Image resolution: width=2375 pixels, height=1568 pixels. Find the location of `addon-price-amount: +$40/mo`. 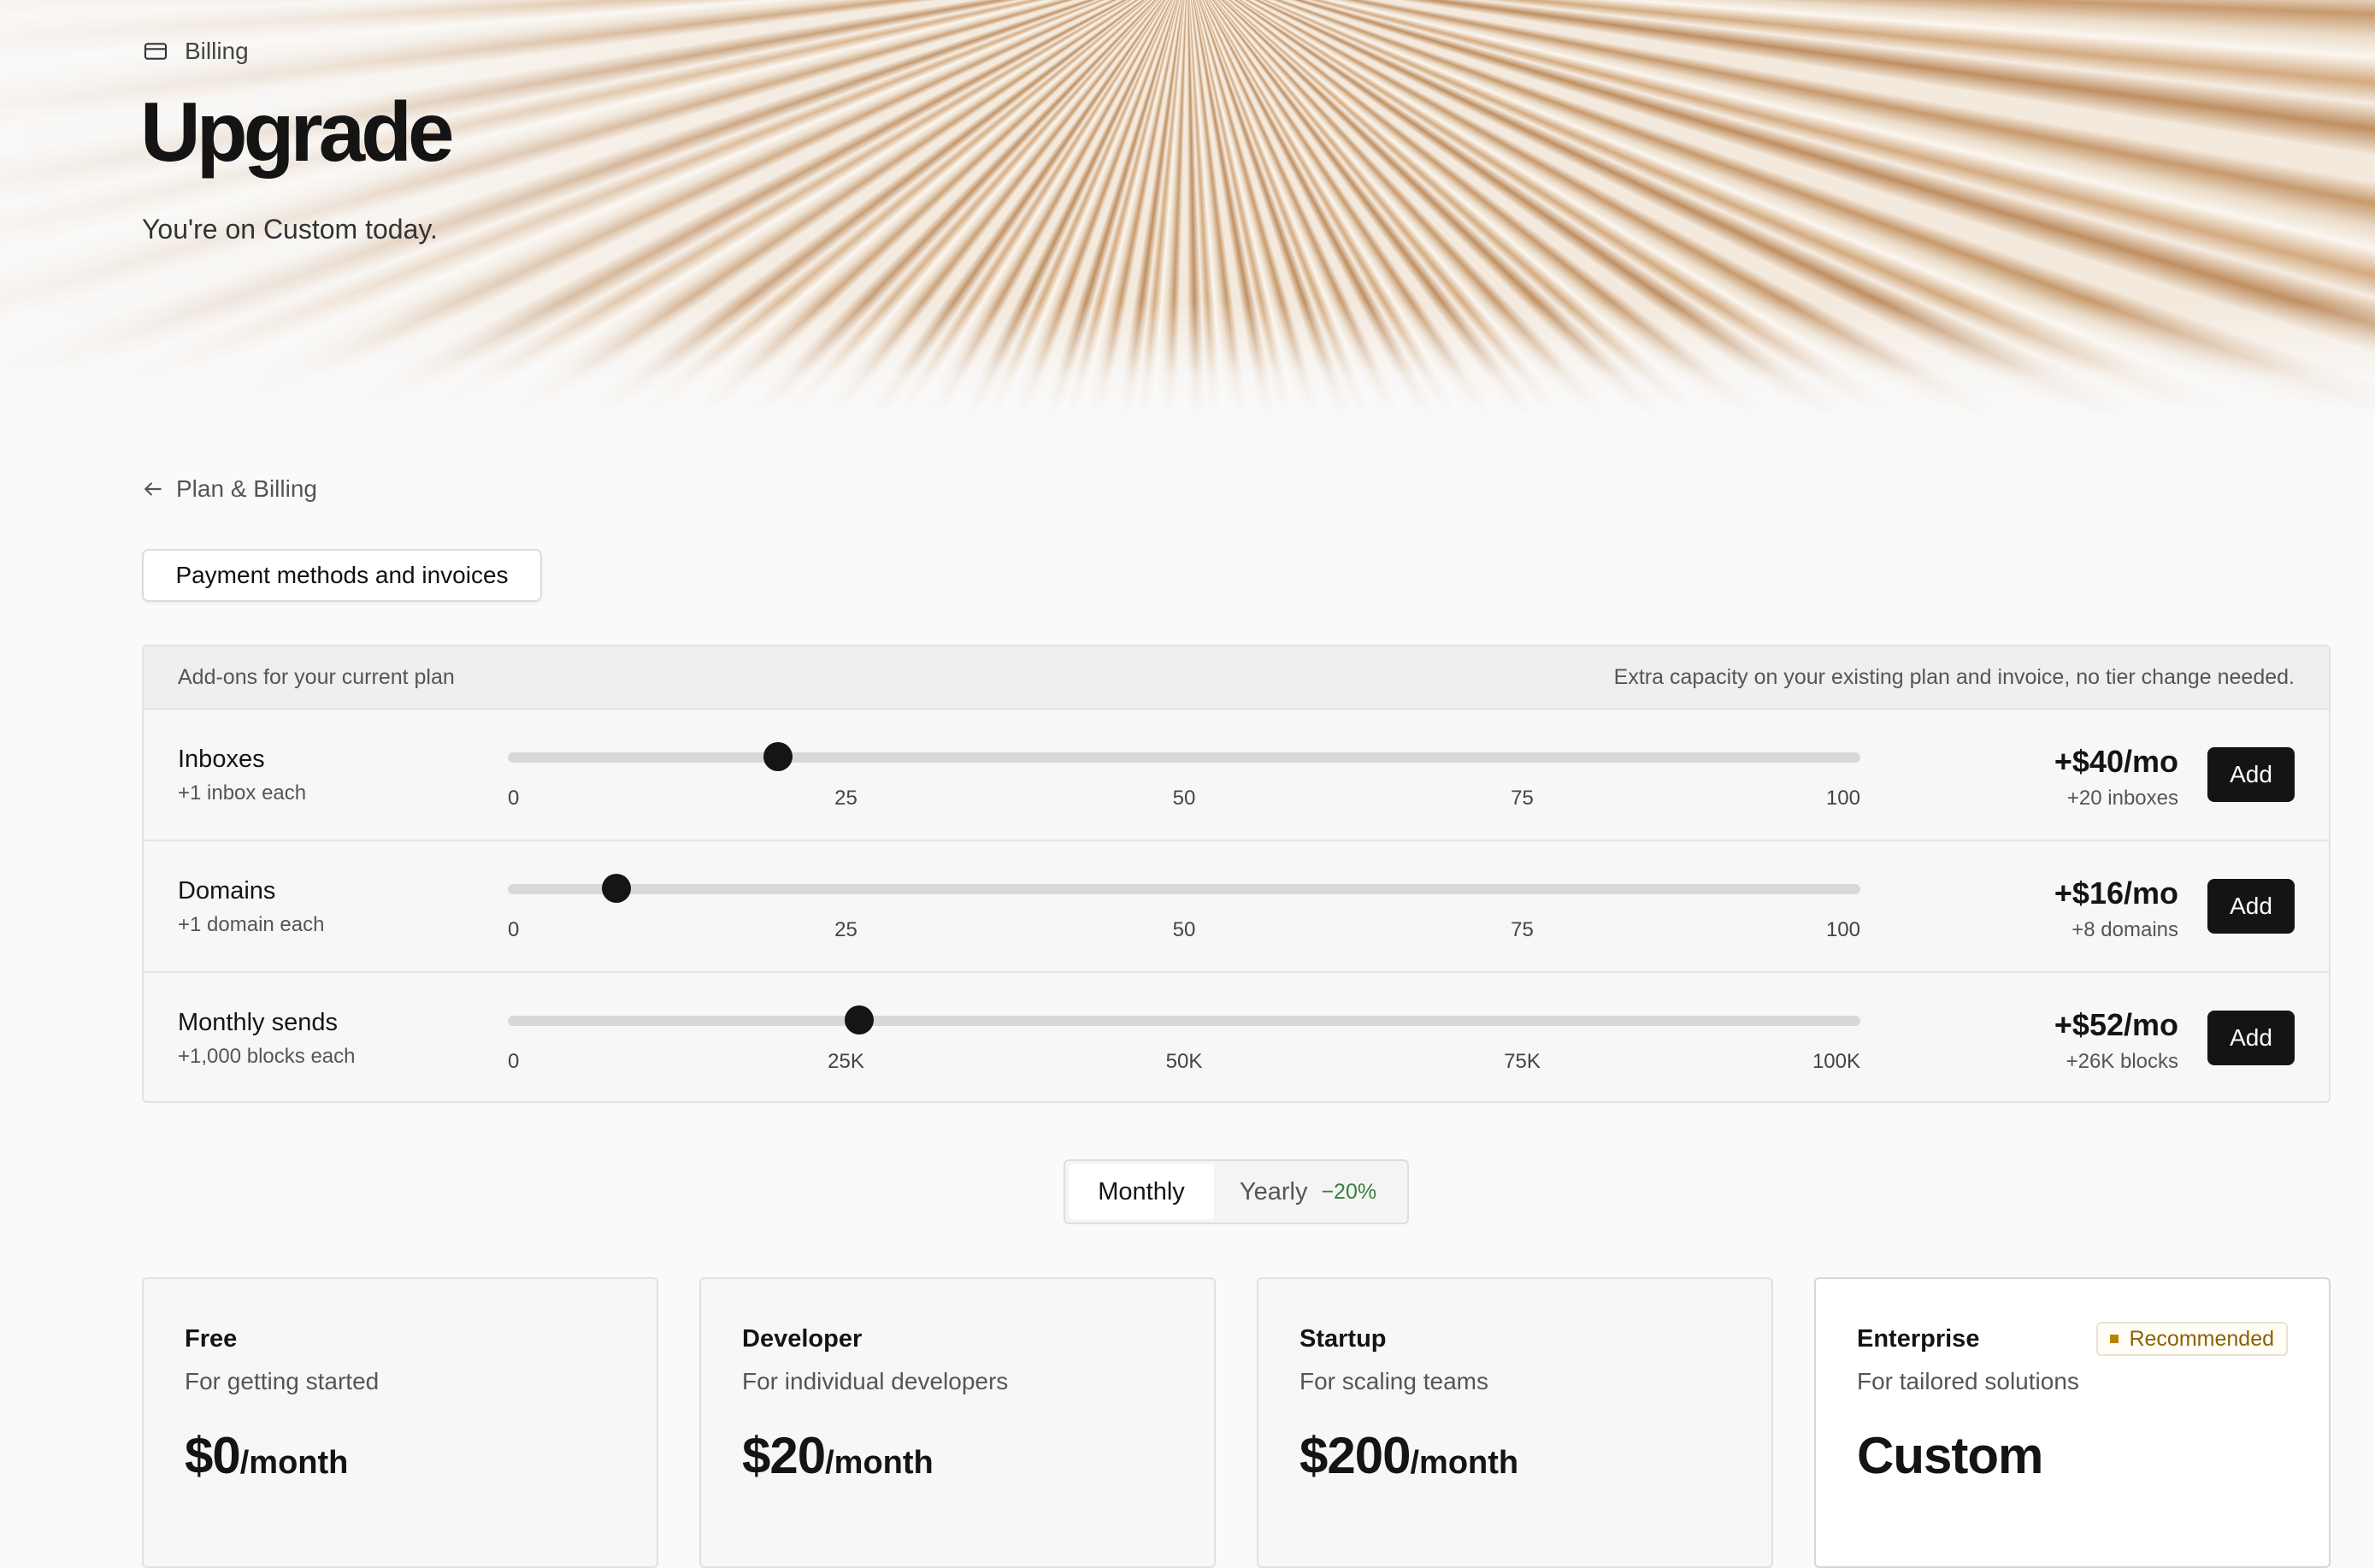

addon-price-amount: +$40/mo is located at coordinates (2116, 761).